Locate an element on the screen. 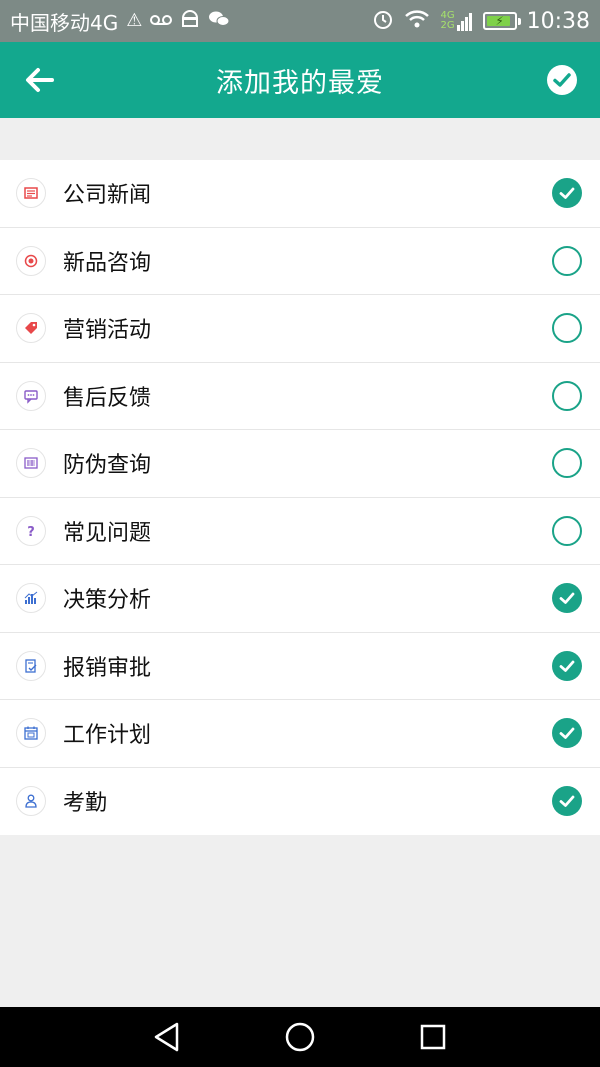 This screenshot has width=600, height=1067. favorite-item: 公司新闻 is located at coordinates (300, 194).